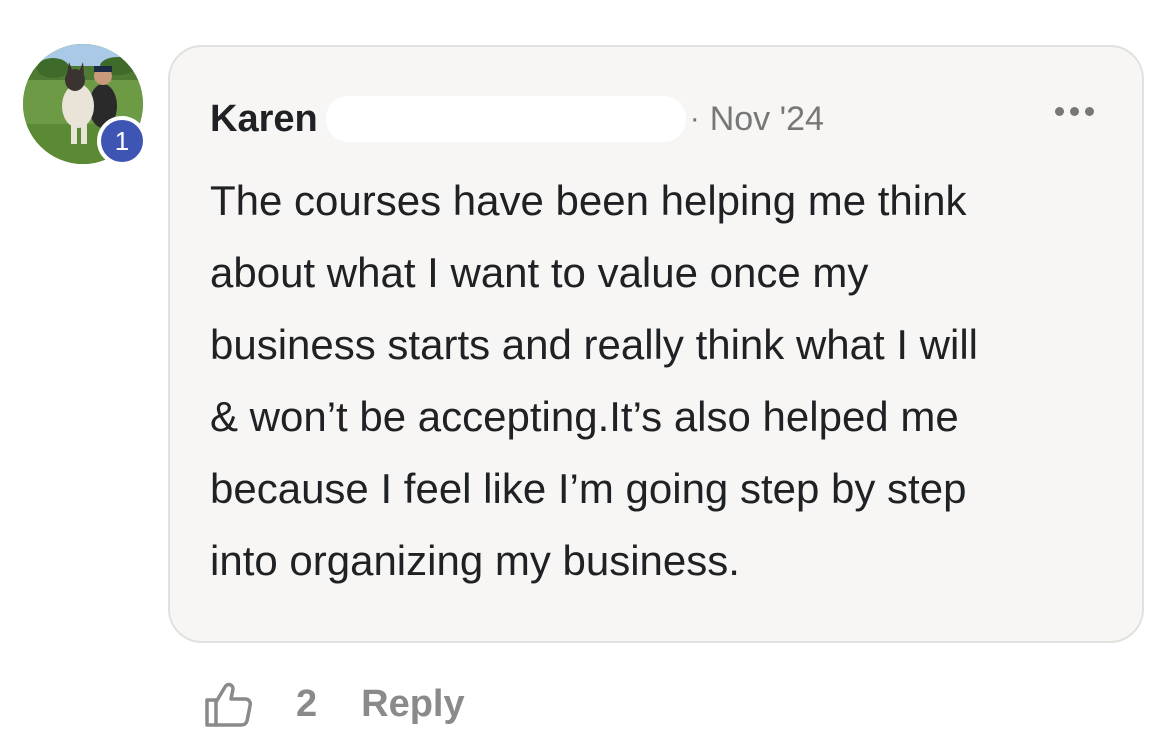 The image size is (1169, 748). What do you see at coordinates (264, 119) in the screenshot?
I see `author-name: Karen` at bounding box center [264, 119].